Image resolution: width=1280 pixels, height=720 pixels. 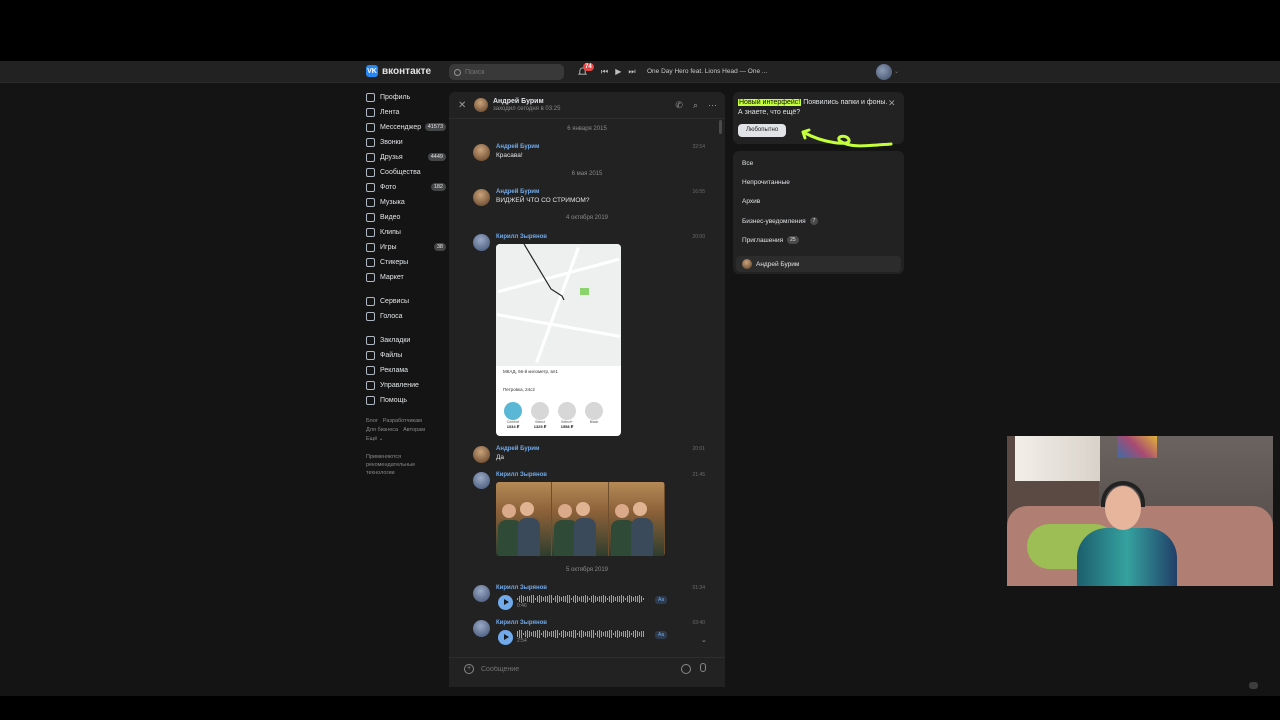 What do you see at coordinates (406, 232) in the screenshot?
I see `sidebar-item-clips: Клипы` at bounding box center [406, 232].